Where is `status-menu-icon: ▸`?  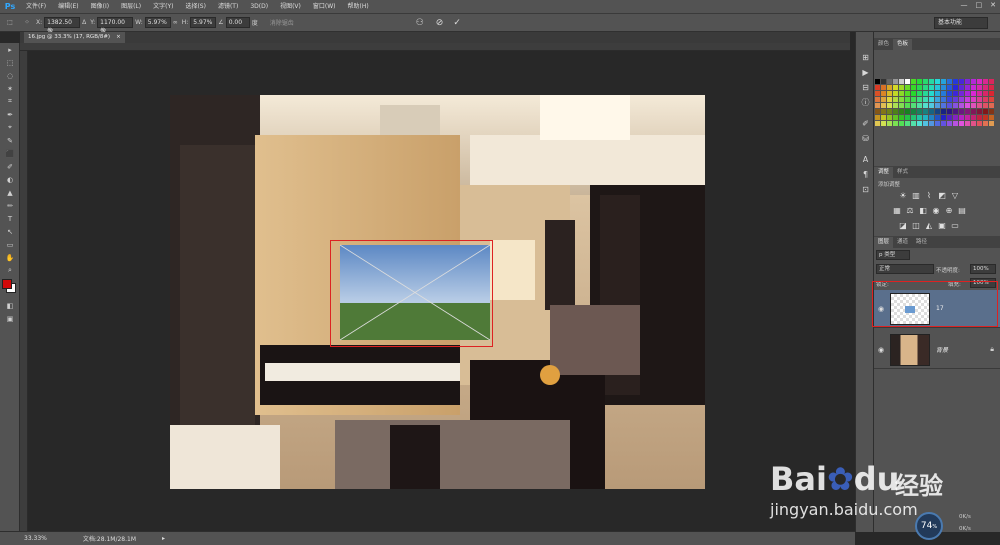 status-menu-icon: ▸ is located at coordinates (163, 538).